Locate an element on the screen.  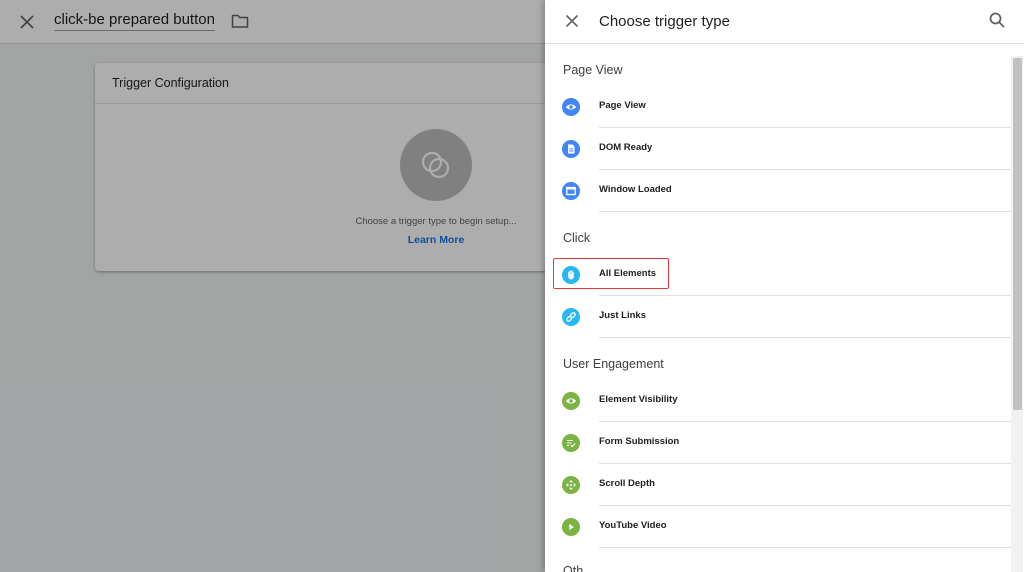
section-user-engagement: User Engagement is located at coordinates (613, 364).